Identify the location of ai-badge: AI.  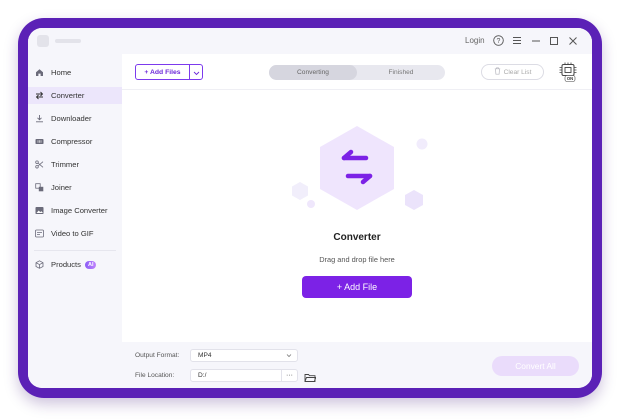
(90, 264).